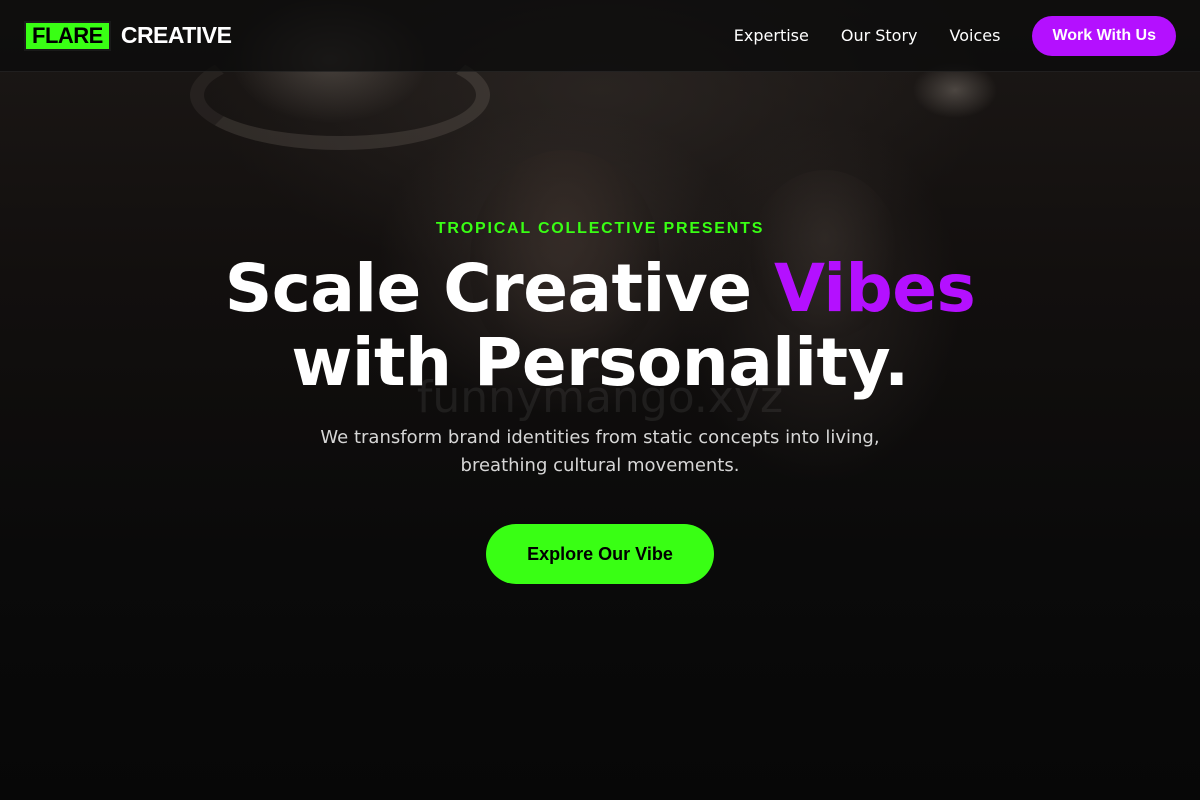  What do you see at coordinates (874, 288) in the screenshot?
I see `headline-accent-word: Vibes` at bounding box center [874, 288].